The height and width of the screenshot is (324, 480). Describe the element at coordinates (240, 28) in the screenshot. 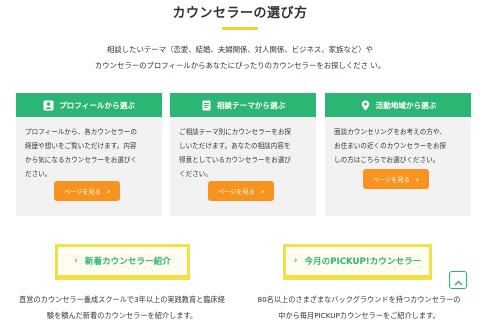

I see `title-underline` at that location.